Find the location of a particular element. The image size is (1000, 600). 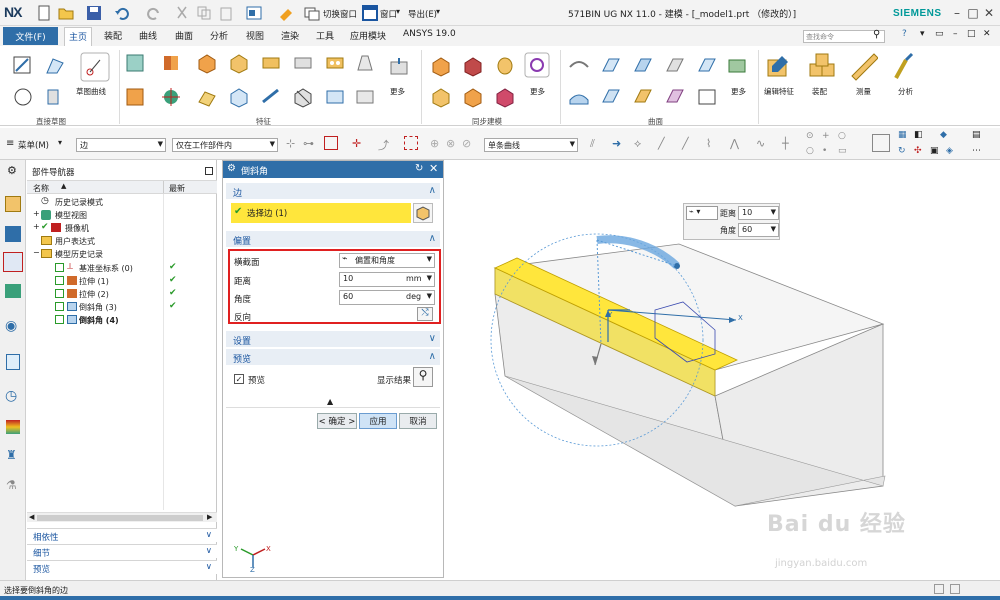

new-file-icon is located at coordinates (44, 13).